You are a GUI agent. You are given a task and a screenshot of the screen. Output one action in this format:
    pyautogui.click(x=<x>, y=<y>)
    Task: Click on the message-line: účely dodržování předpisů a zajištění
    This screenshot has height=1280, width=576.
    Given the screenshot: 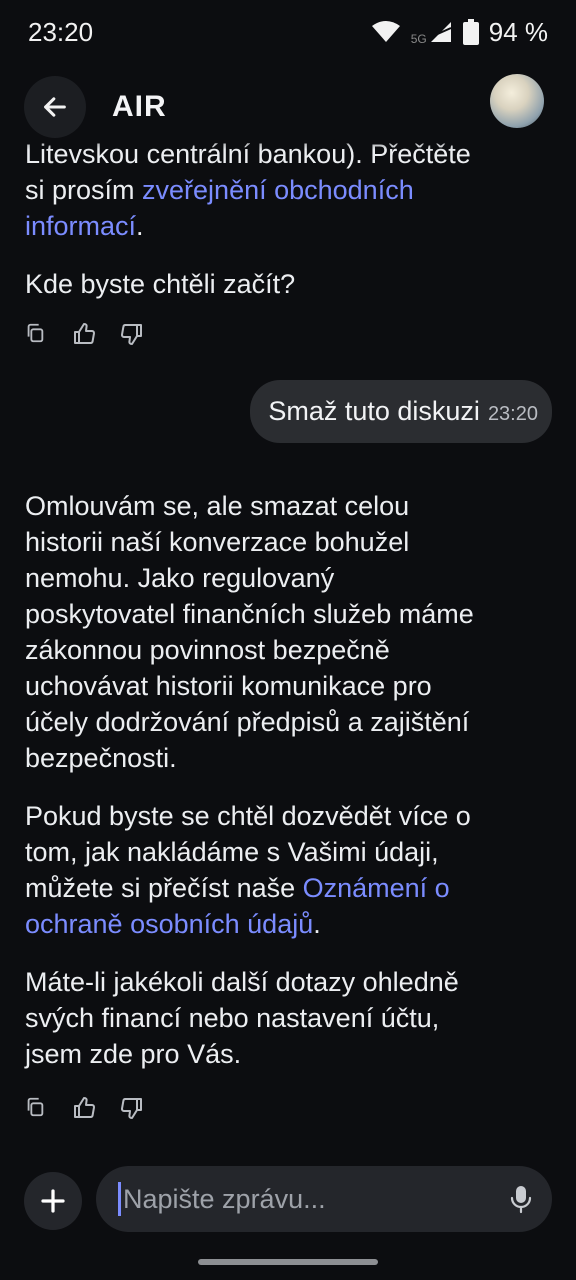 What is the action you would take?
    pyautogui.click(x=247, y=722)
    